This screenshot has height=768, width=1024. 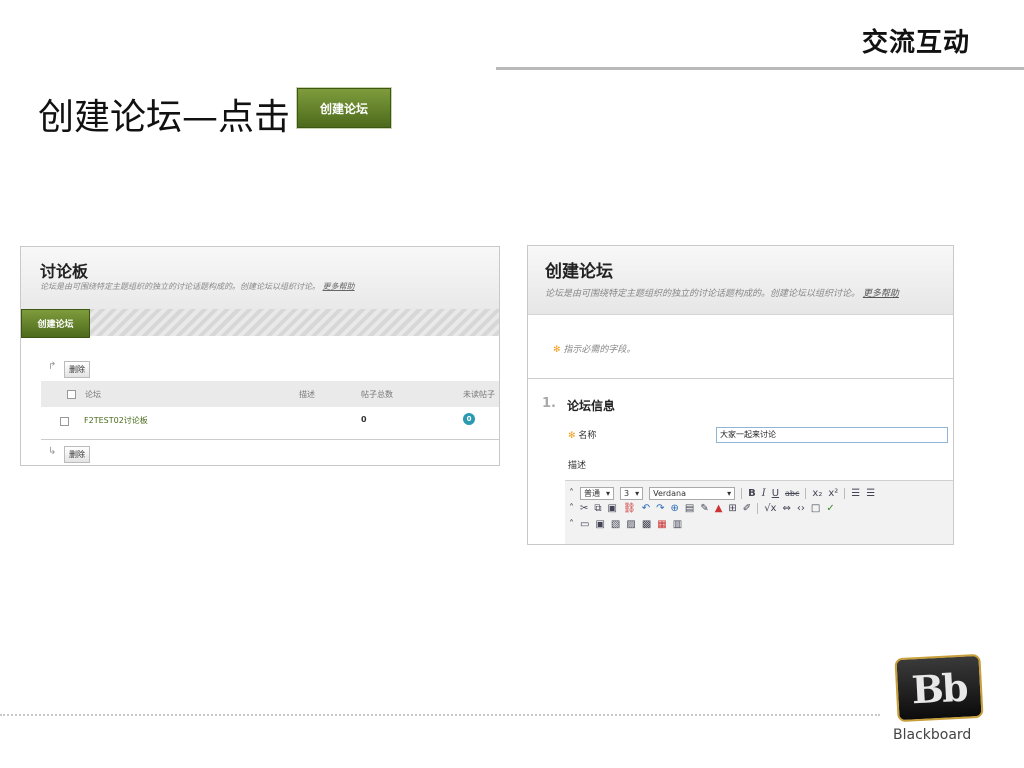 I want to click on size-value: 3, so click(x=627, y=493).